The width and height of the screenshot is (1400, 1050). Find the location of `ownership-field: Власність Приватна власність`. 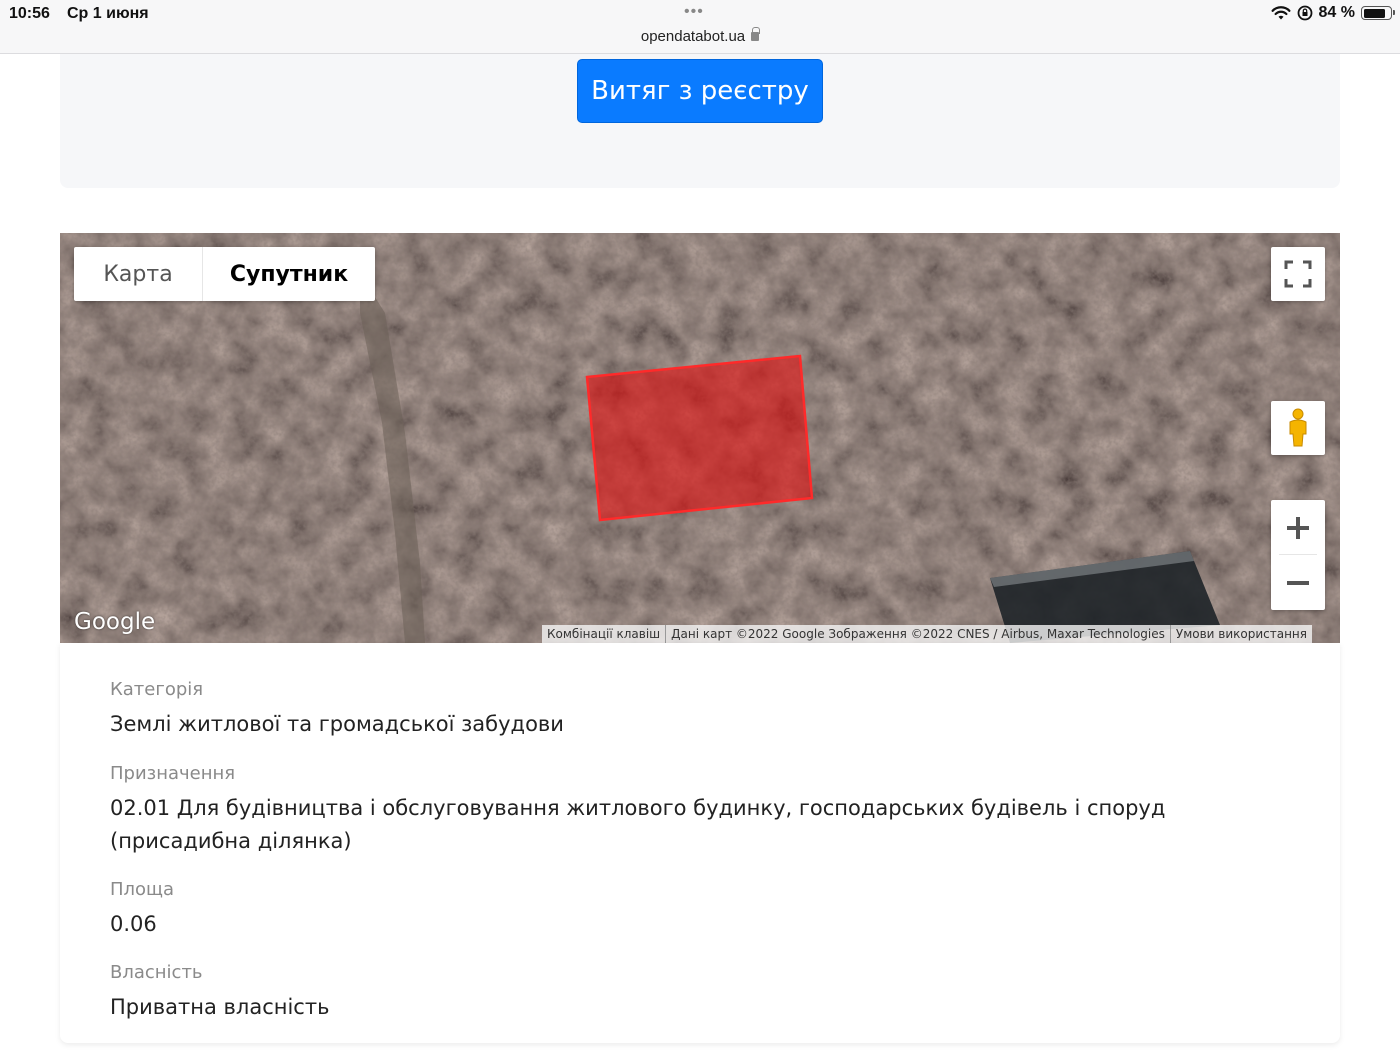

ownership-field: Власність Приватна власність is located at coordinates (690, 993).